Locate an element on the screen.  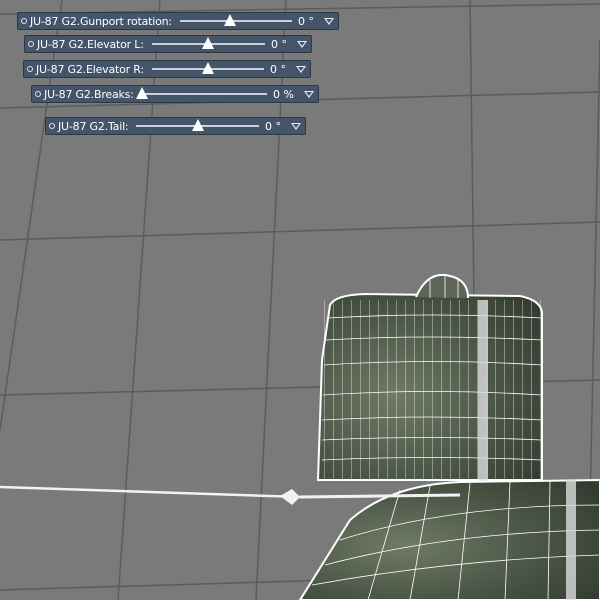
slider-value: 0 % is located at coordinates (283, 94).